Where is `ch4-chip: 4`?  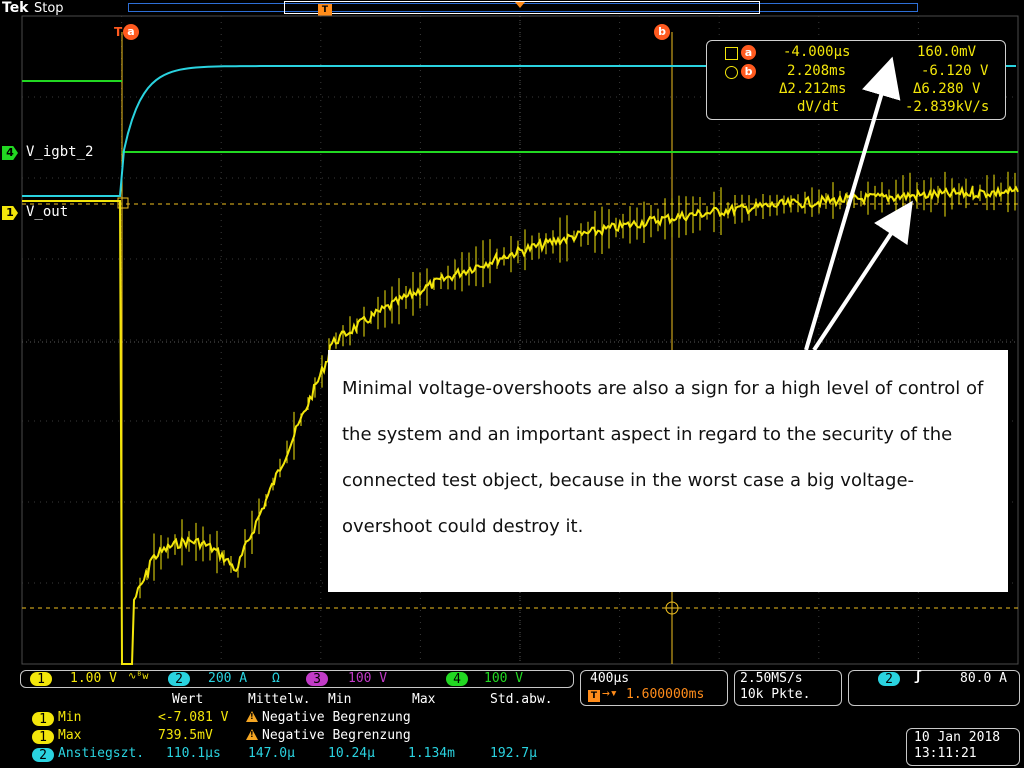
ch4-chip: 4 is located at coordinates (457, 679).